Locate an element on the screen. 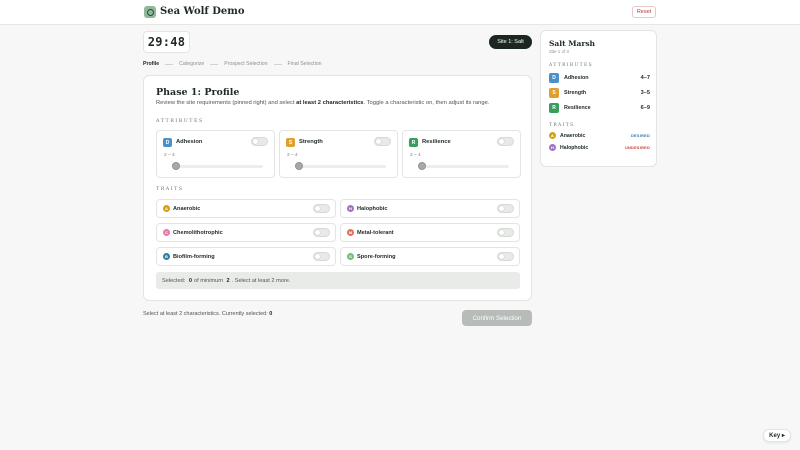  trait-name: Biofilm-forming is located at coordinates (194, 257).